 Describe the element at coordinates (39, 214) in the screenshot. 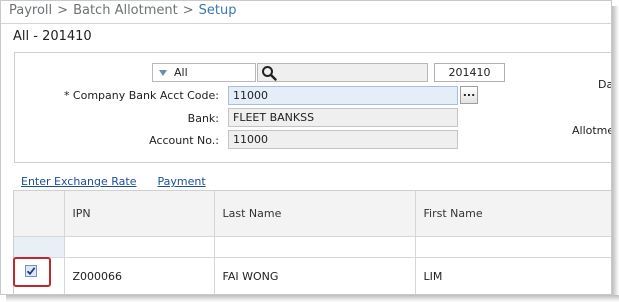

I see `column-header-select` at that location.